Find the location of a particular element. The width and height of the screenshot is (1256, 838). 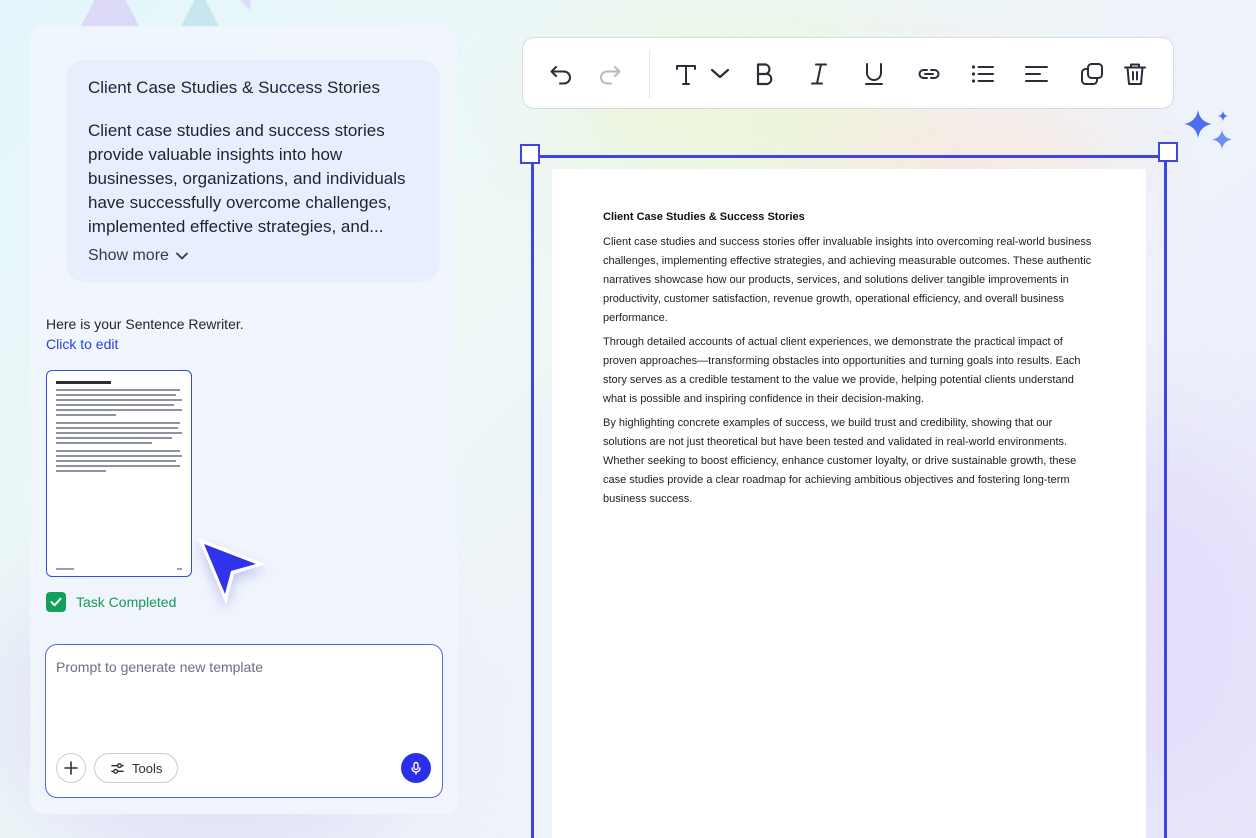

assistant-message: Here is your Sentence Rewriter. is located at coordinates (145, 324).